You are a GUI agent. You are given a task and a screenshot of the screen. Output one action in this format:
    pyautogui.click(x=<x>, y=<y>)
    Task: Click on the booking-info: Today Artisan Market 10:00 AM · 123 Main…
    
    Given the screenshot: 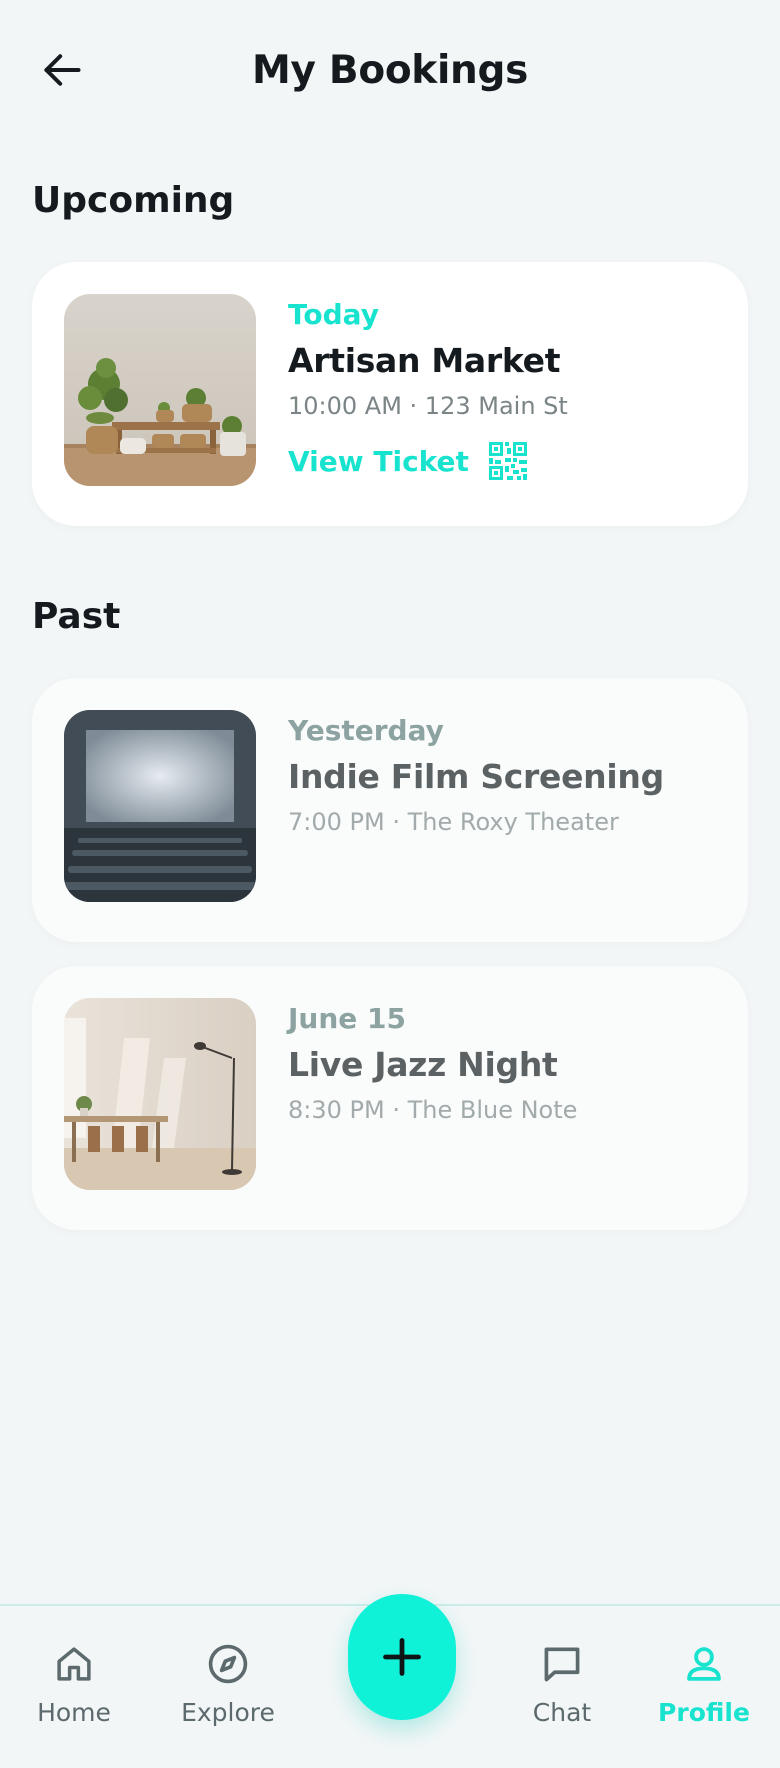 What is the action you would take?
    pyautogui.click(x=506, y=389)
    